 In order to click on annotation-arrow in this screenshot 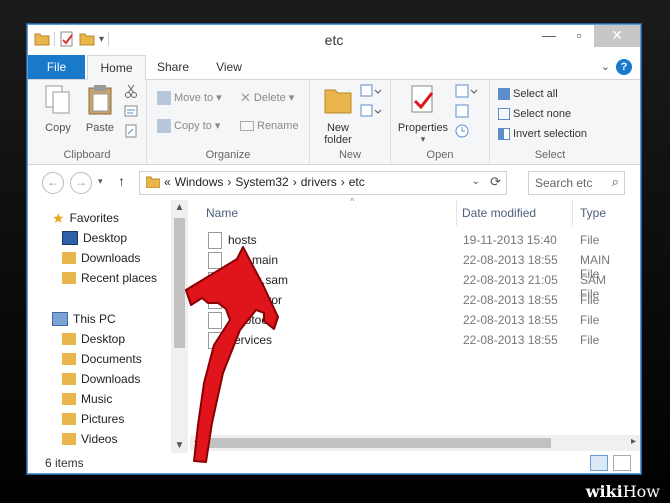, I will do `click(232, 354)`.